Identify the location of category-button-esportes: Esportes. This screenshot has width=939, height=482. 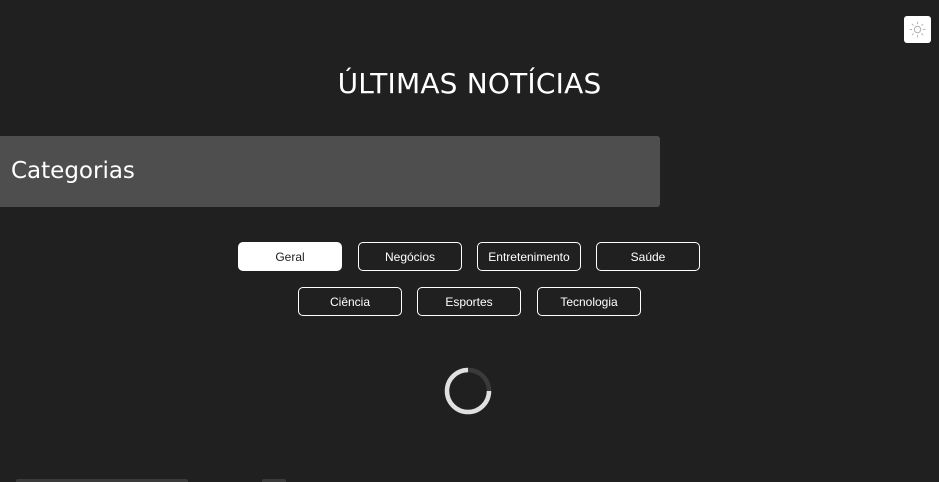
(469, 301).